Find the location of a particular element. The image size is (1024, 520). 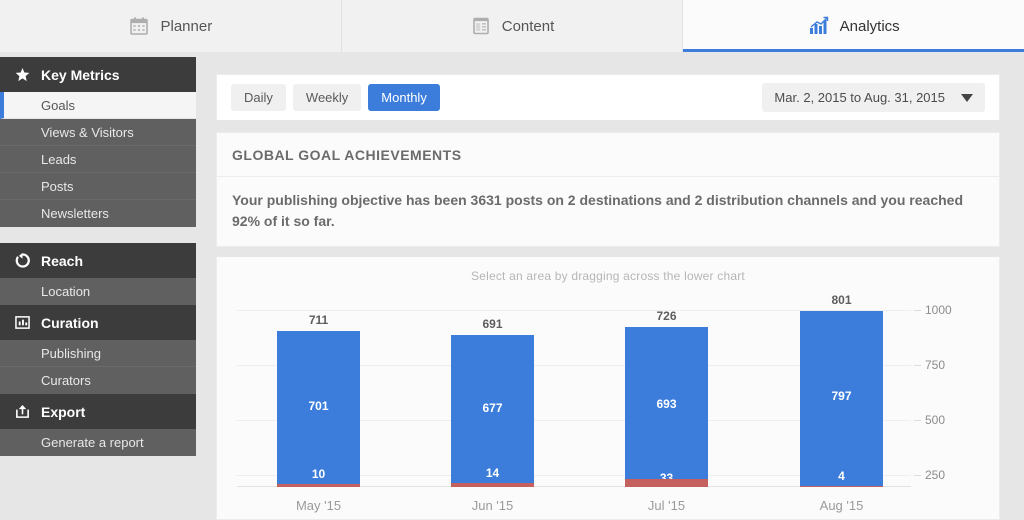

sidebar-item-label: Location is located at coordinates (66, 291).